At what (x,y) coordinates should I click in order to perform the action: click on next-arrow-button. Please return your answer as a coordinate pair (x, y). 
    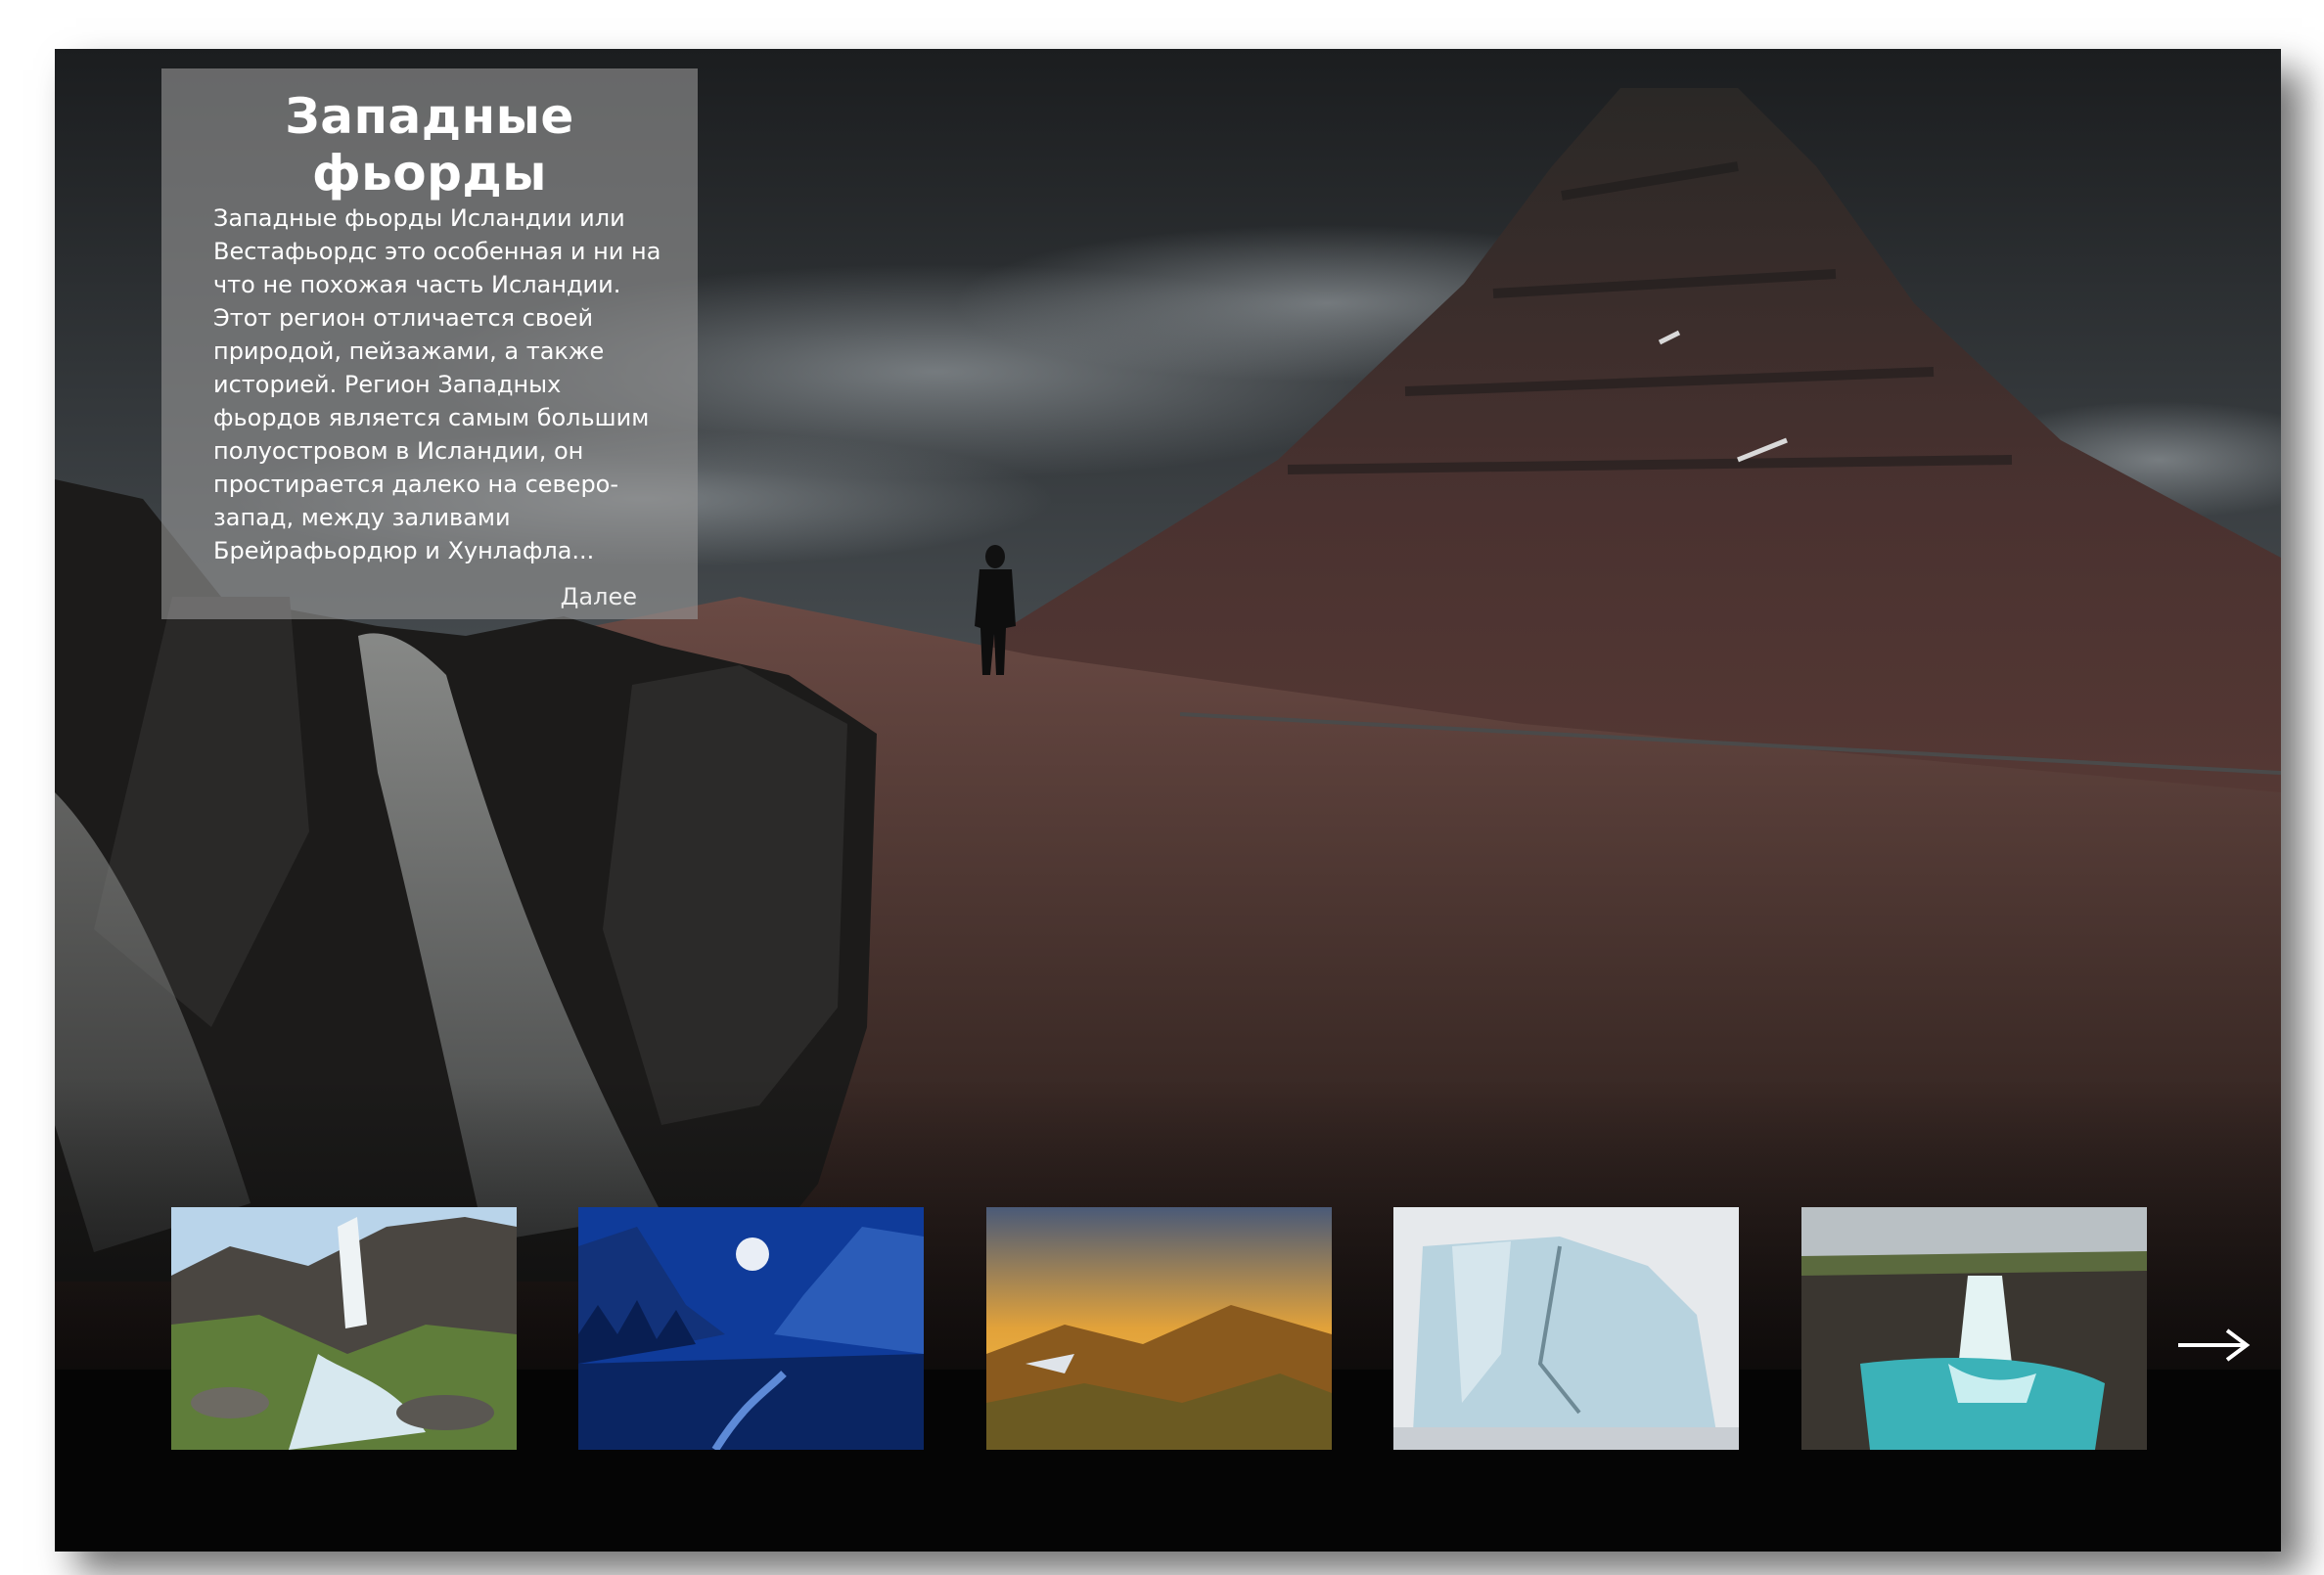
    Looking at the image, I should click on (2212, 1345).